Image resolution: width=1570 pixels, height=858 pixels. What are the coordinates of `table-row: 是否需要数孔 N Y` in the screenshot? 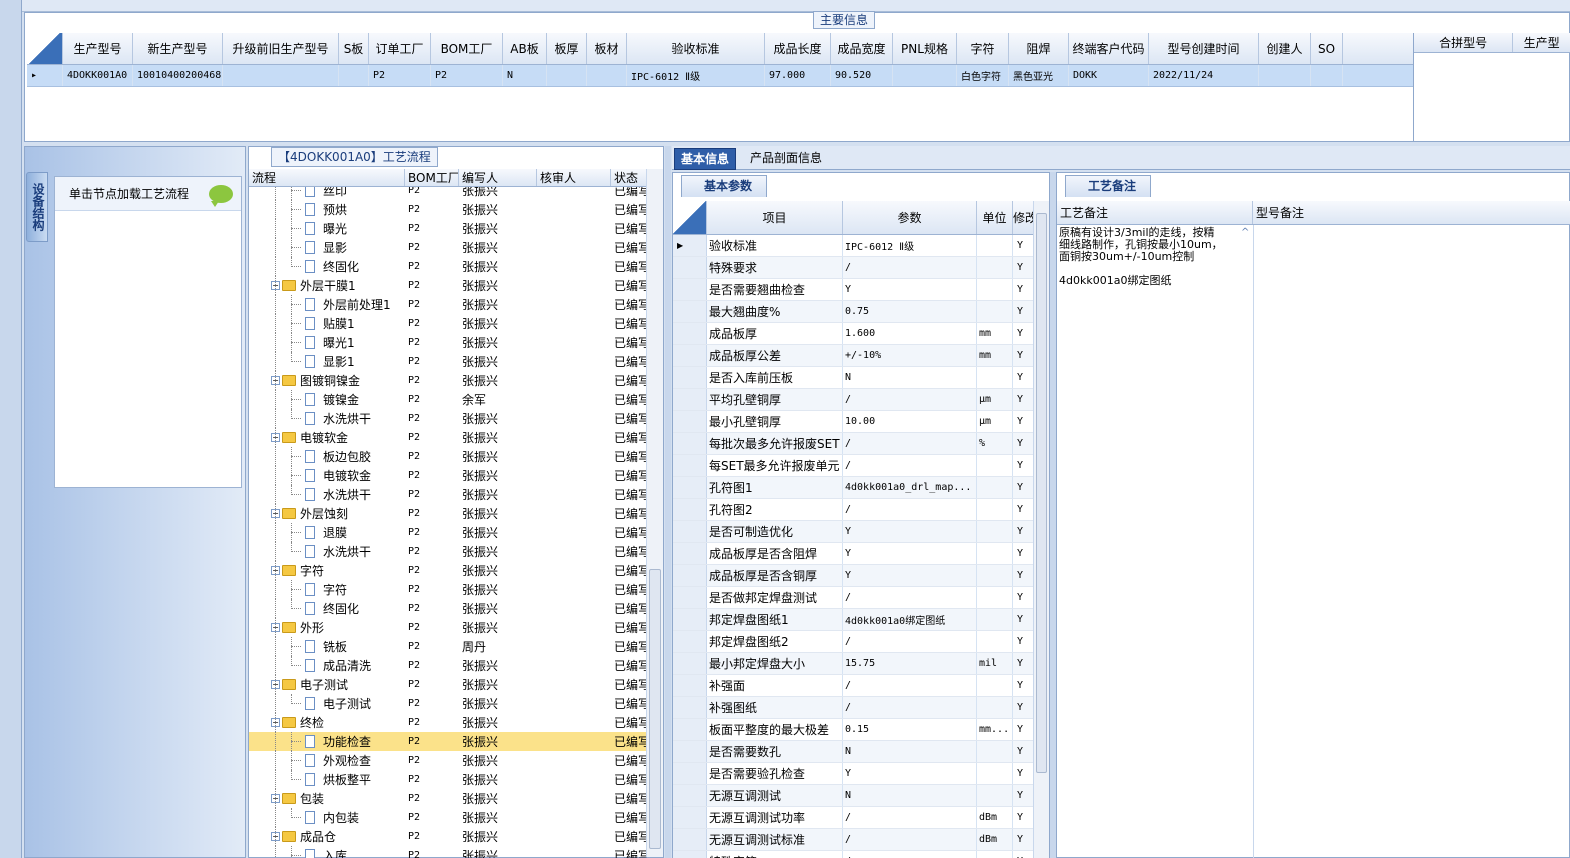 It's located at (854, 752).